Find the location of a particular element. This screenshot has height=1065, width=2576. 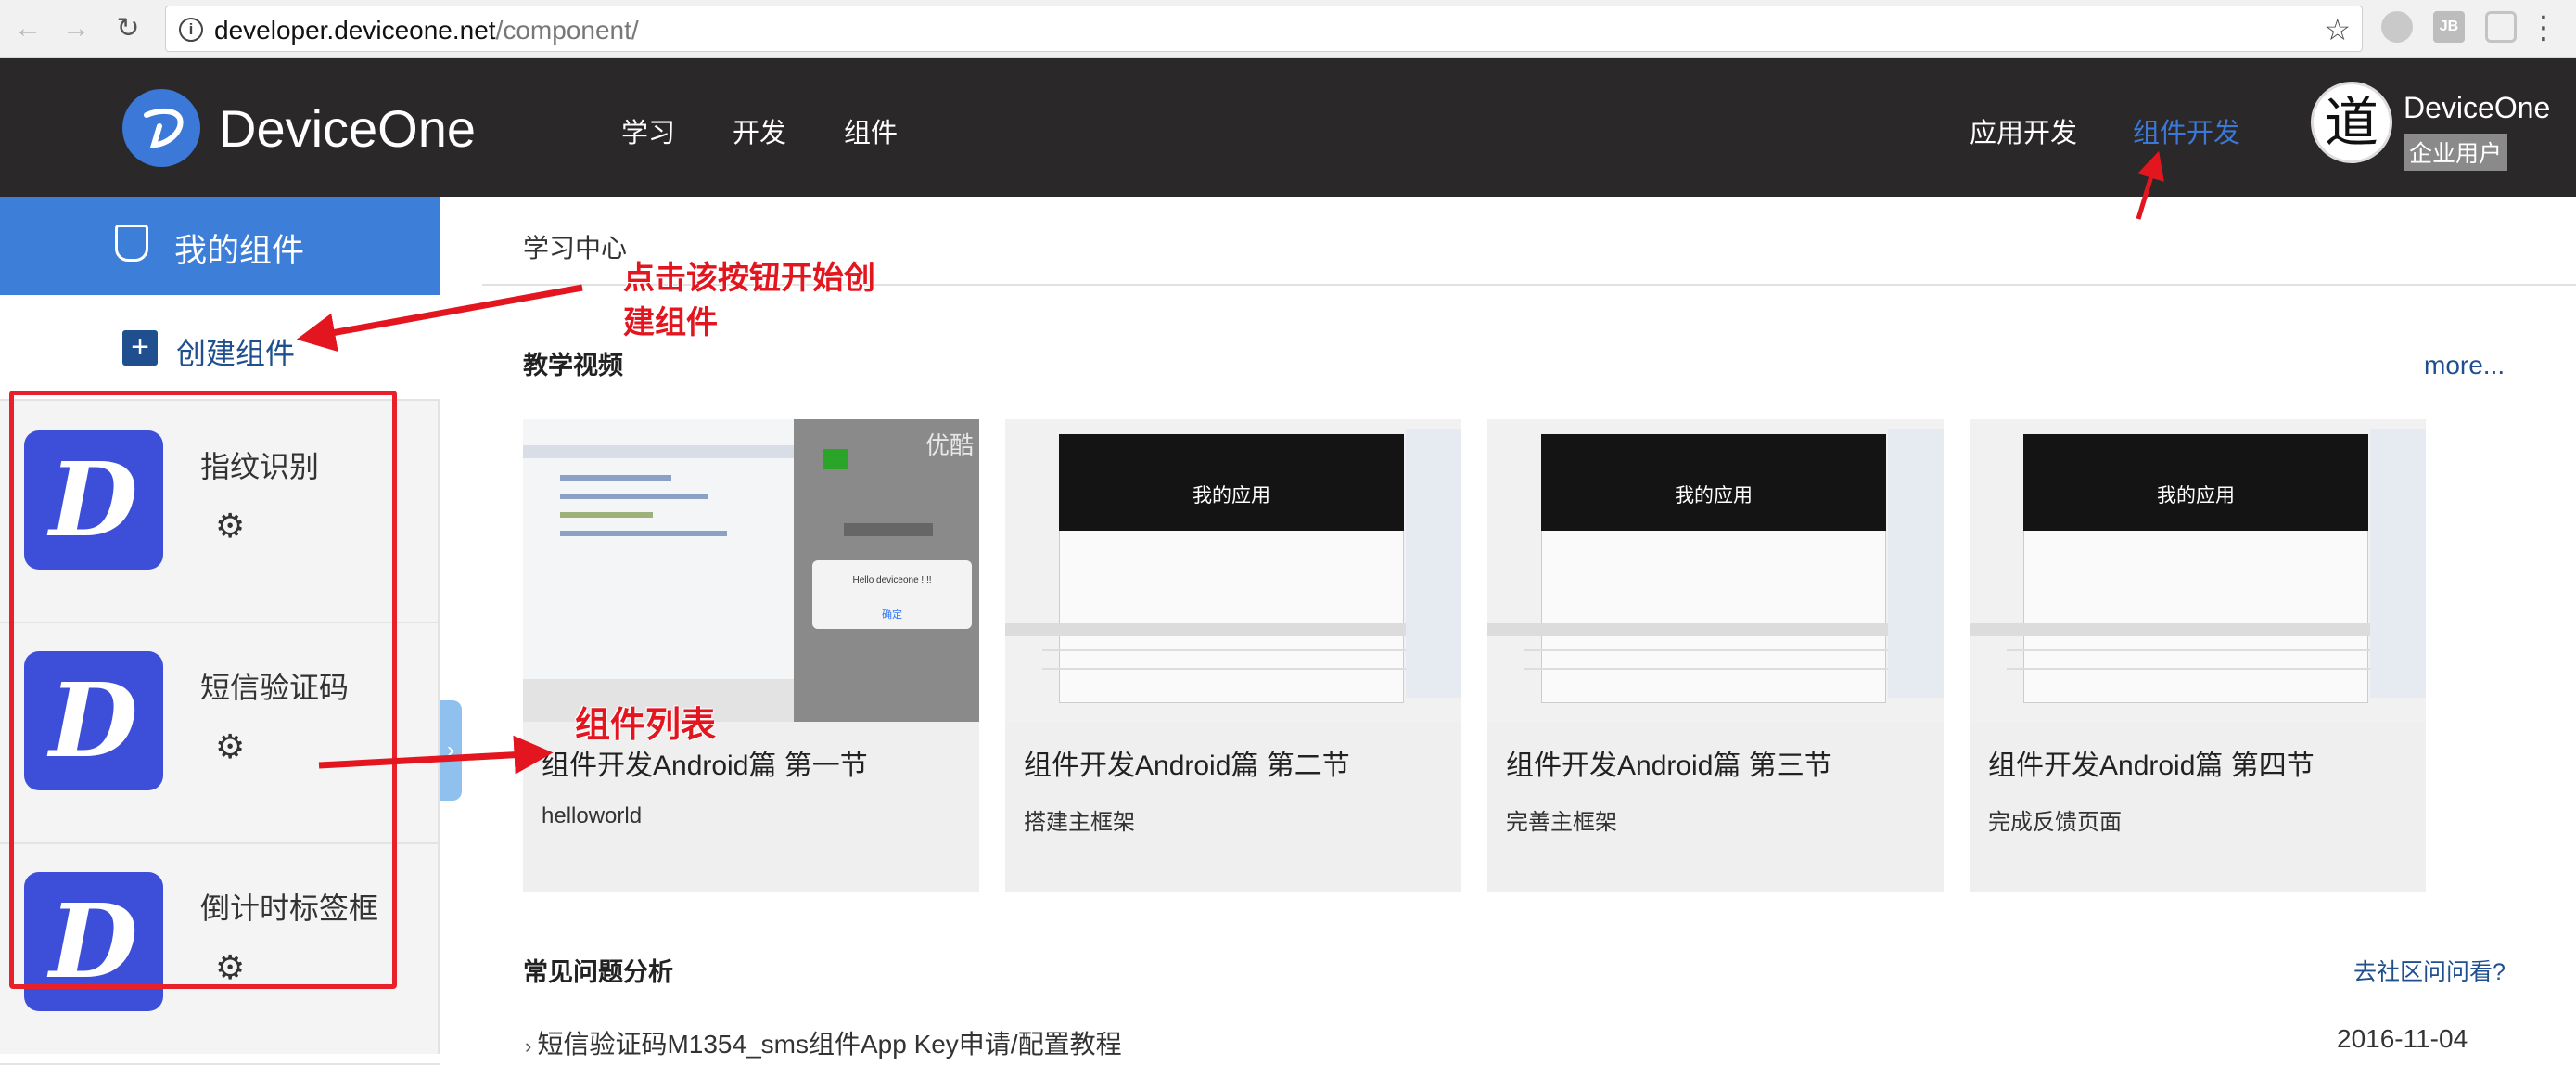

sidebar-header: 我的组件 is located at coordinates (220, 246).